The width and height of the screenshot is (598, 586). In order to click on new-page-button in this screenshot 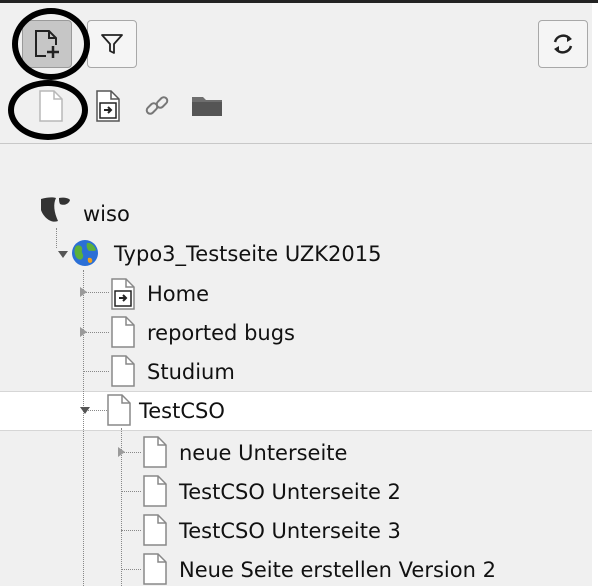, I will do `click(47, 44)`.